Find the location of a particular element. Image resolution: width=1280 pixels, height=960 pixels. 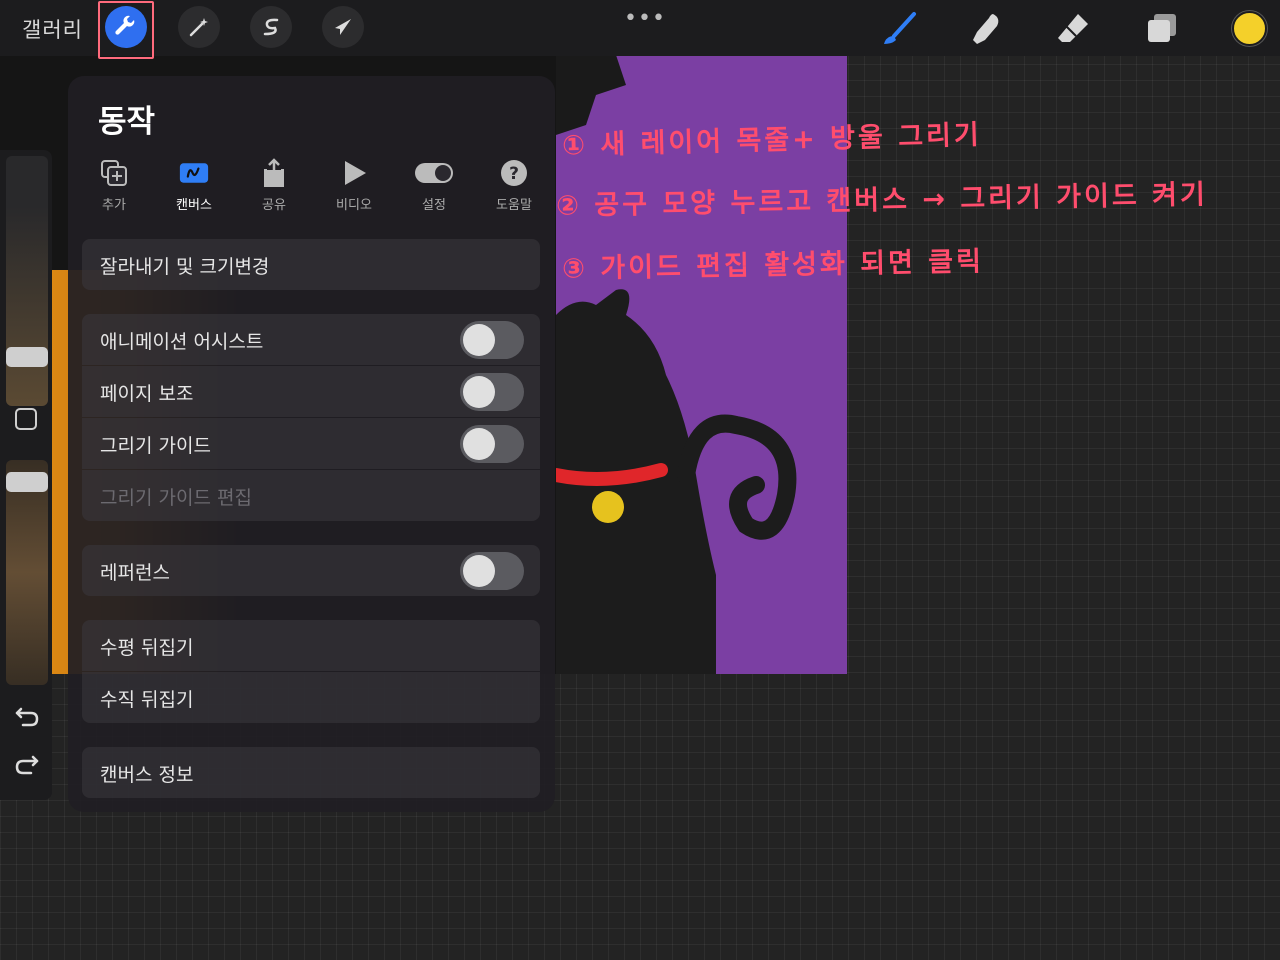

share-icon is located at coordinates (274, 172).